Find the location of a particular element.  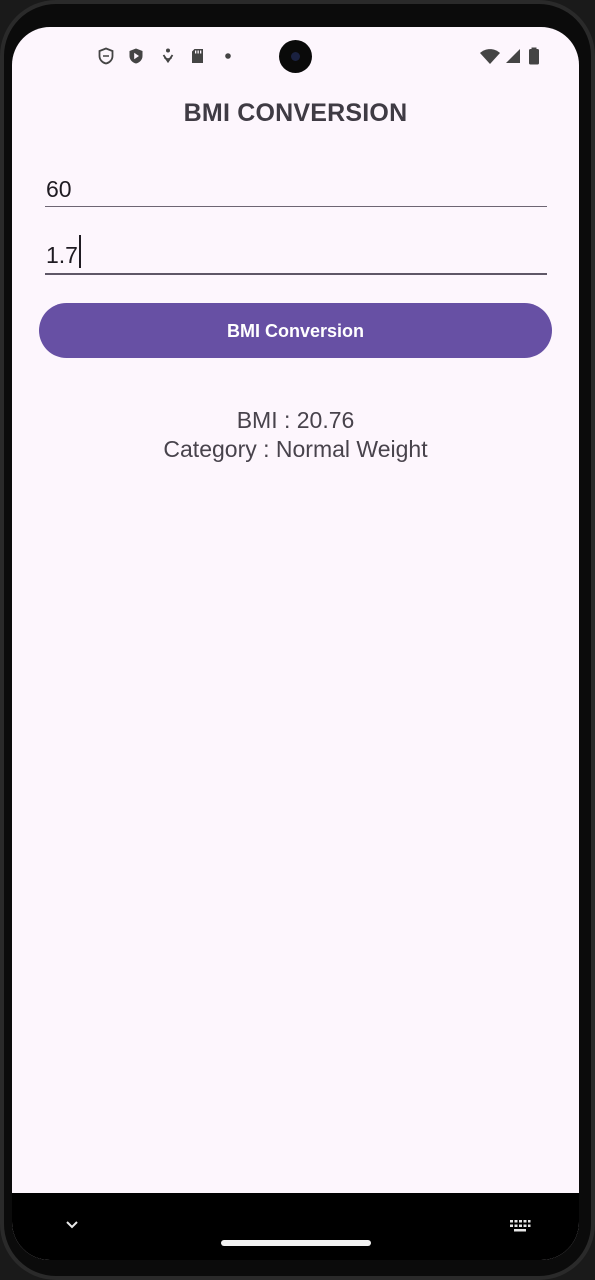

chevron-down-icon is located at coordinates (72, 1225).